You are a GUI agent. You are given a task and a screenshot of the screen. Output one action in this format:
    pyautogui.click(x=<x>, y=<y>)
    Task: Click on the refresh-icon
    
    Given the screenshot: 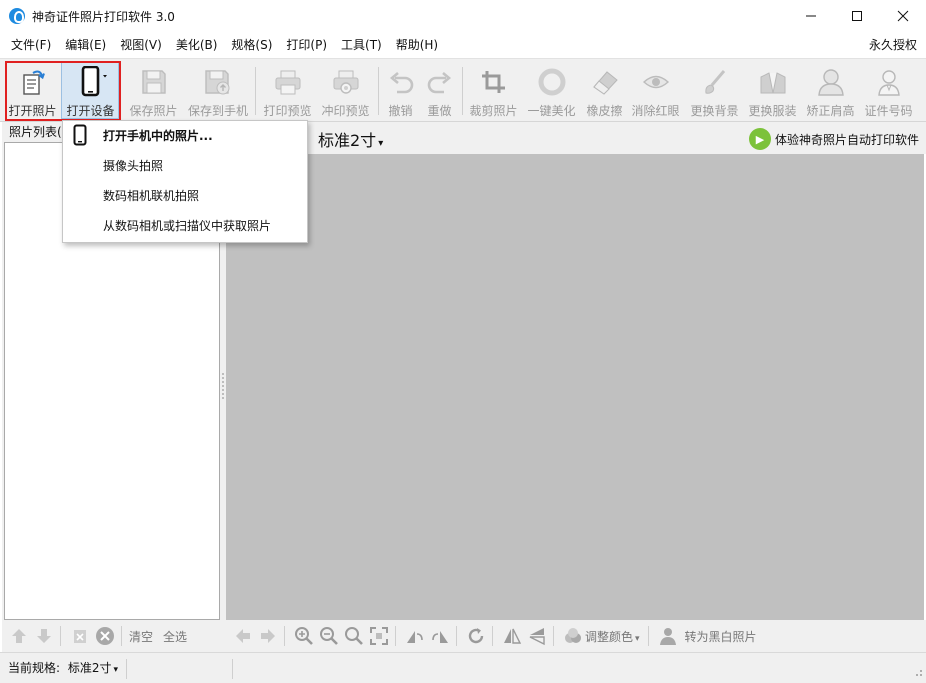 What is the action you would take?
    pyautogui.click(x=476, y=636)
    